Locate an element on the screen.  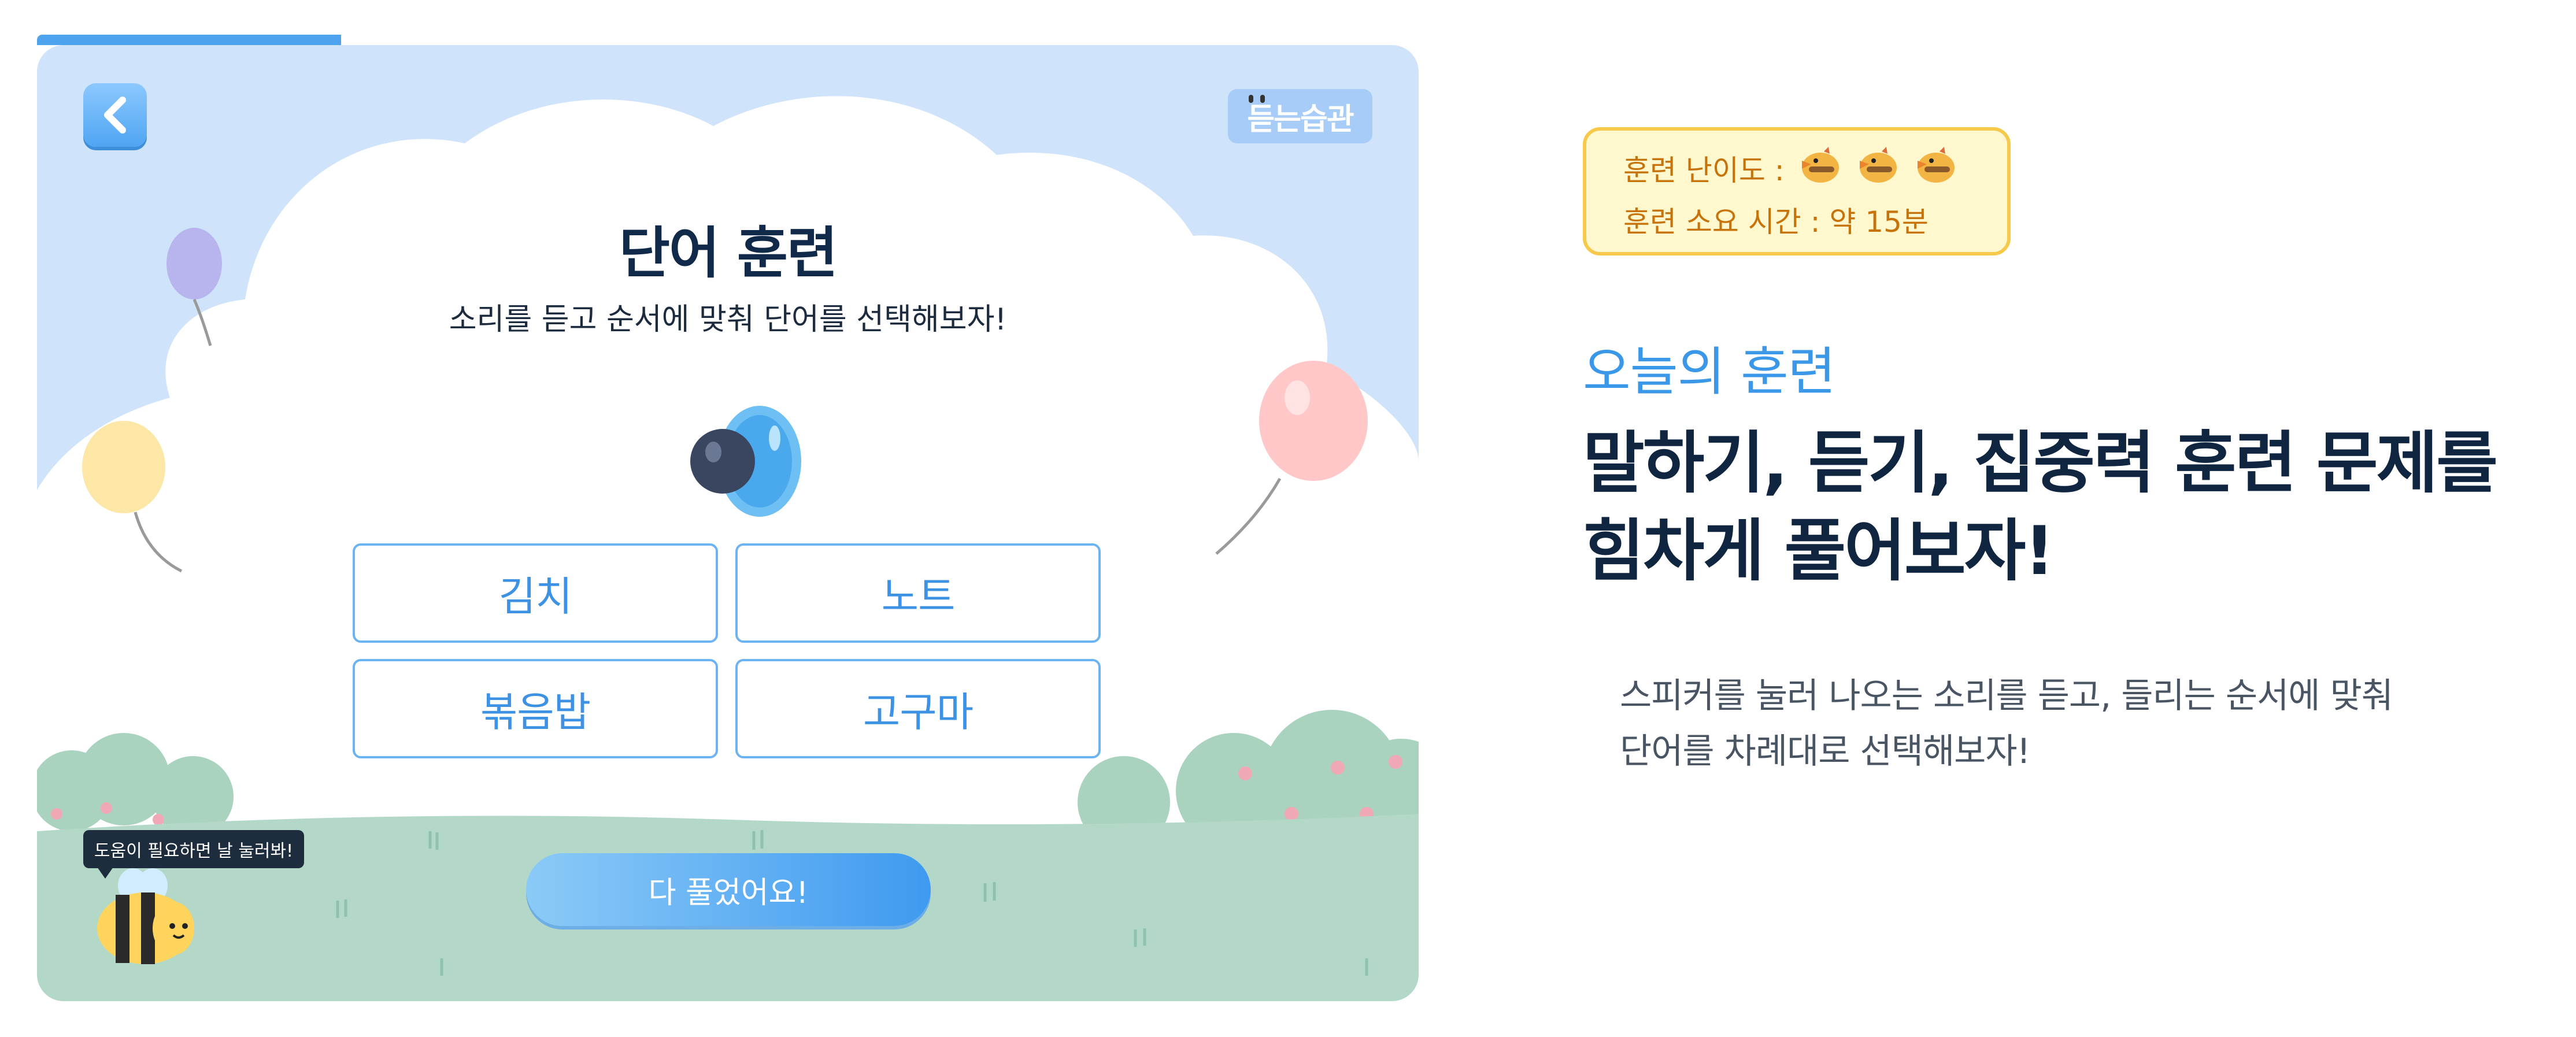
choice-button-3: 볶음밥 is located at coordinates (535, 709).